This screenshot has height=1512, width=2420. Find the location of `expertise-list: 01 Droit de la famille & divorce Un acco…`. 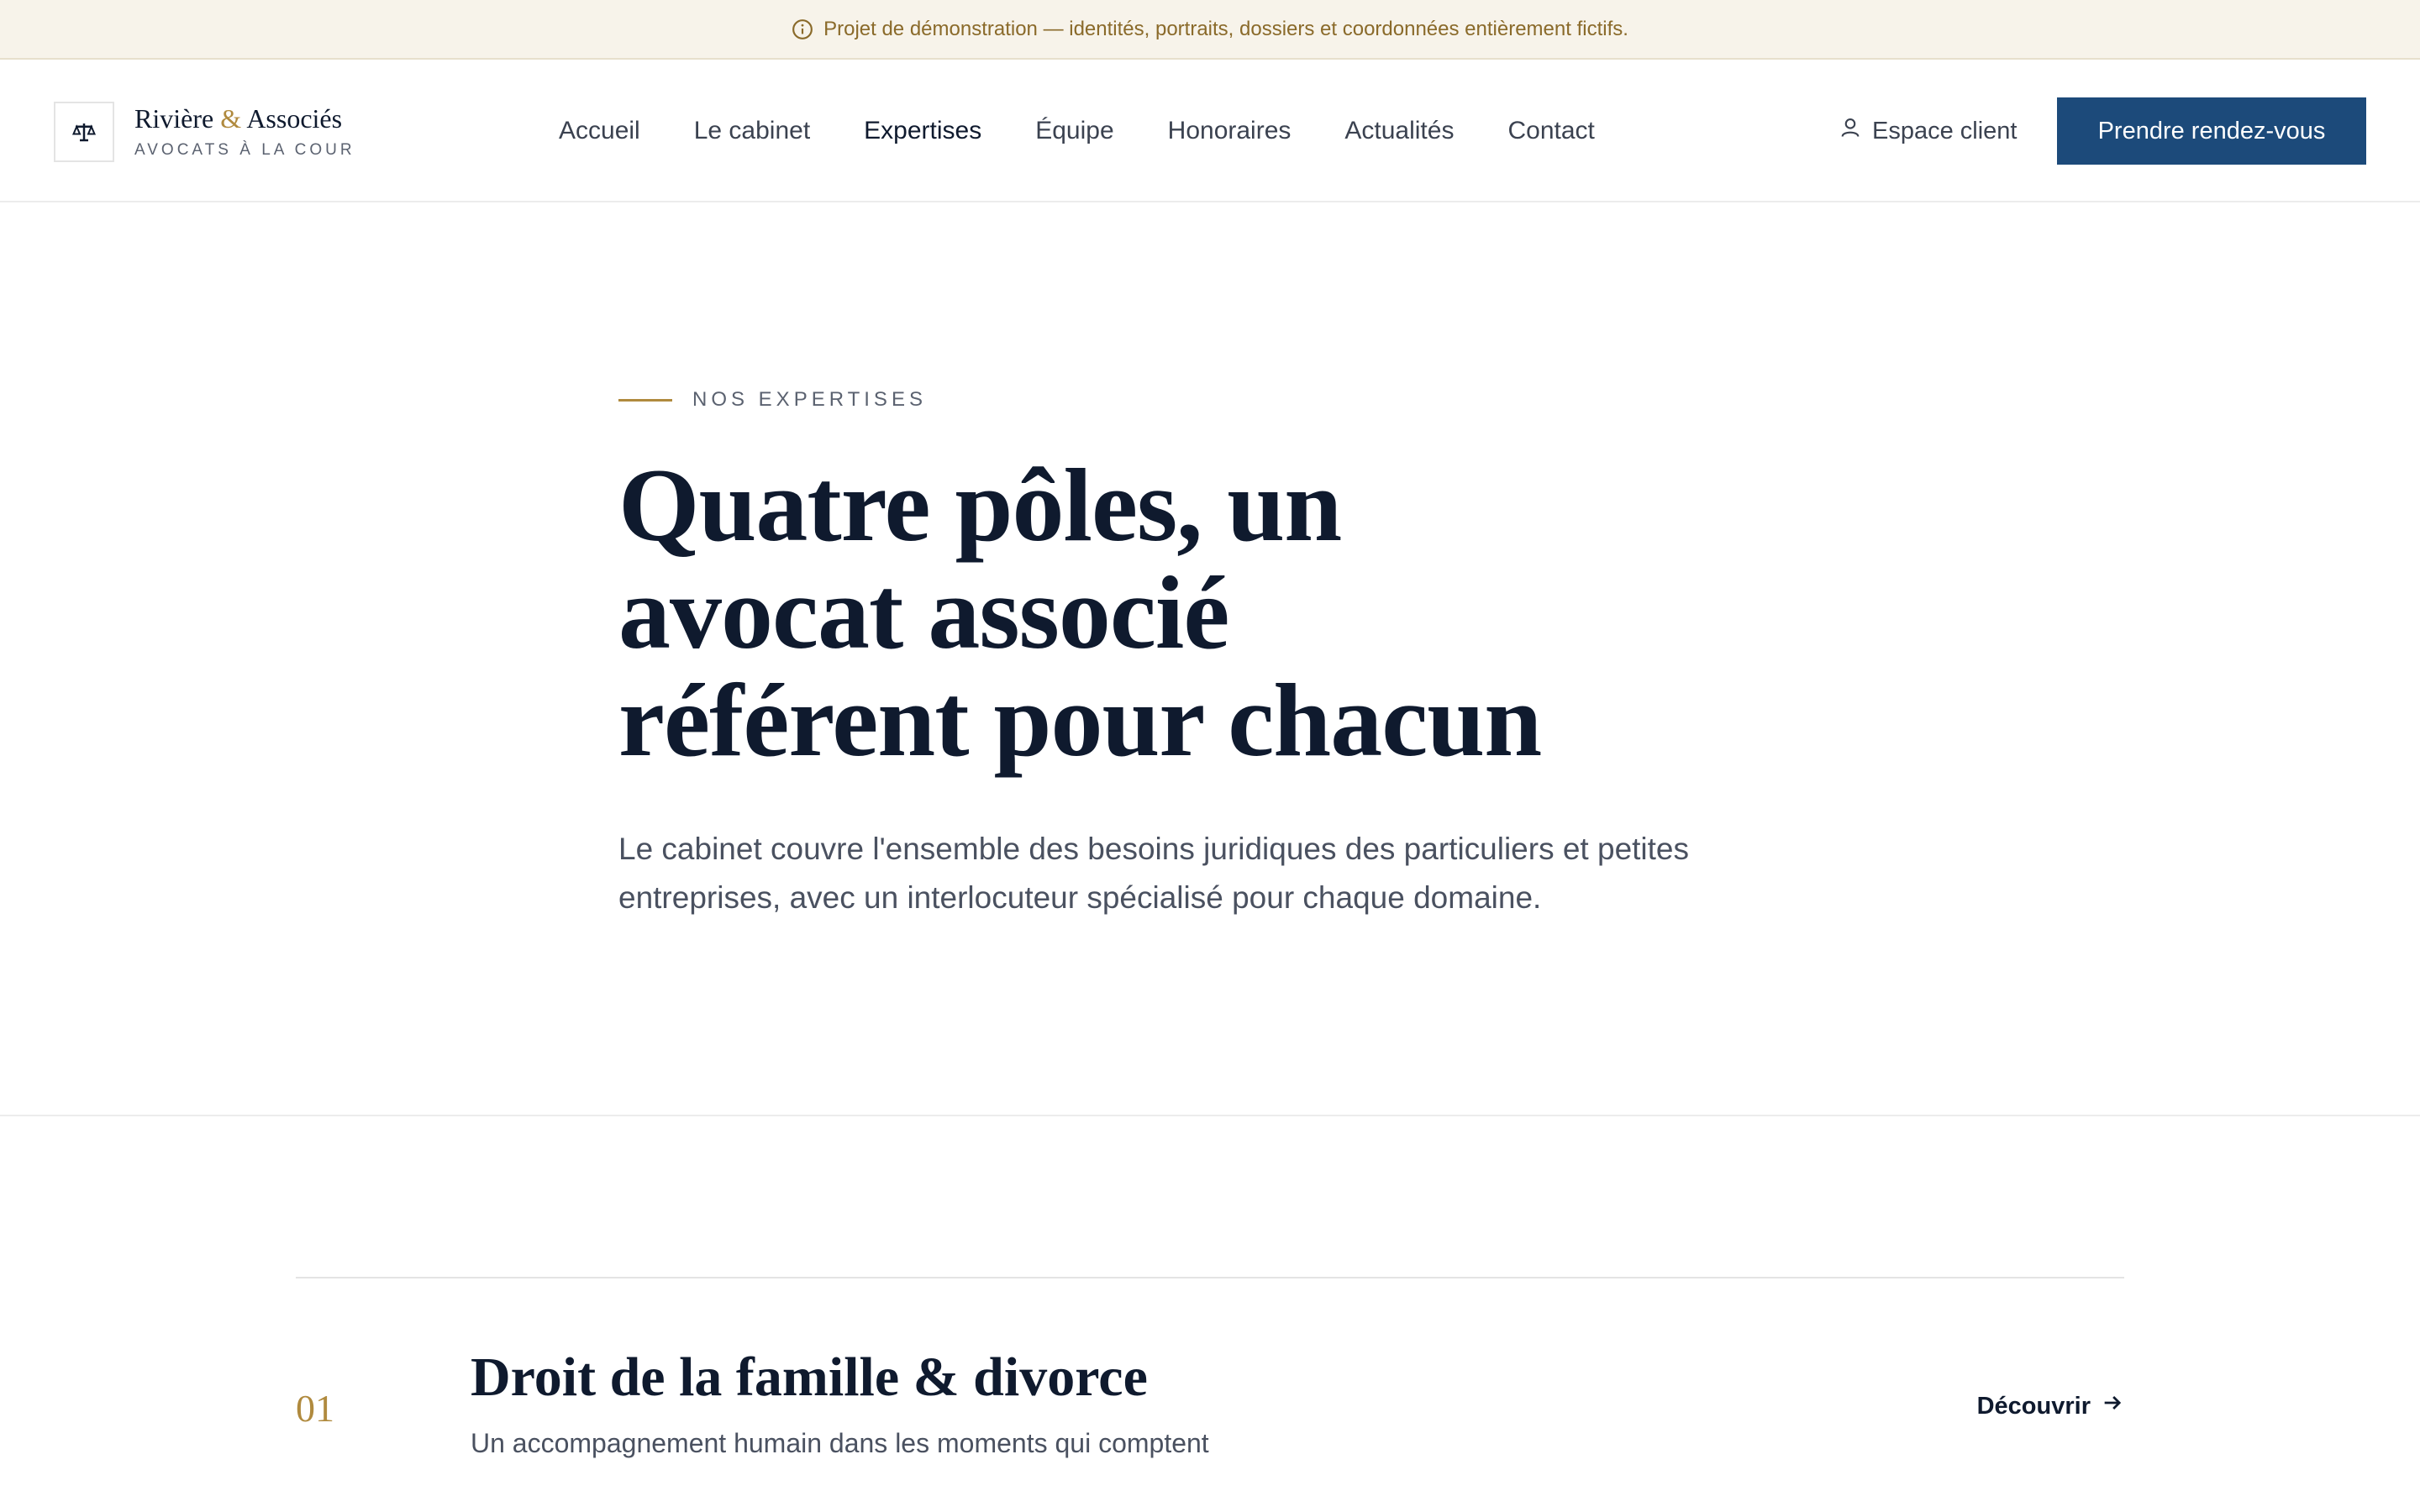

expertise-list: 01 Droit de la famille & divorce Un acco… is located at coordinates (1210, 1374).